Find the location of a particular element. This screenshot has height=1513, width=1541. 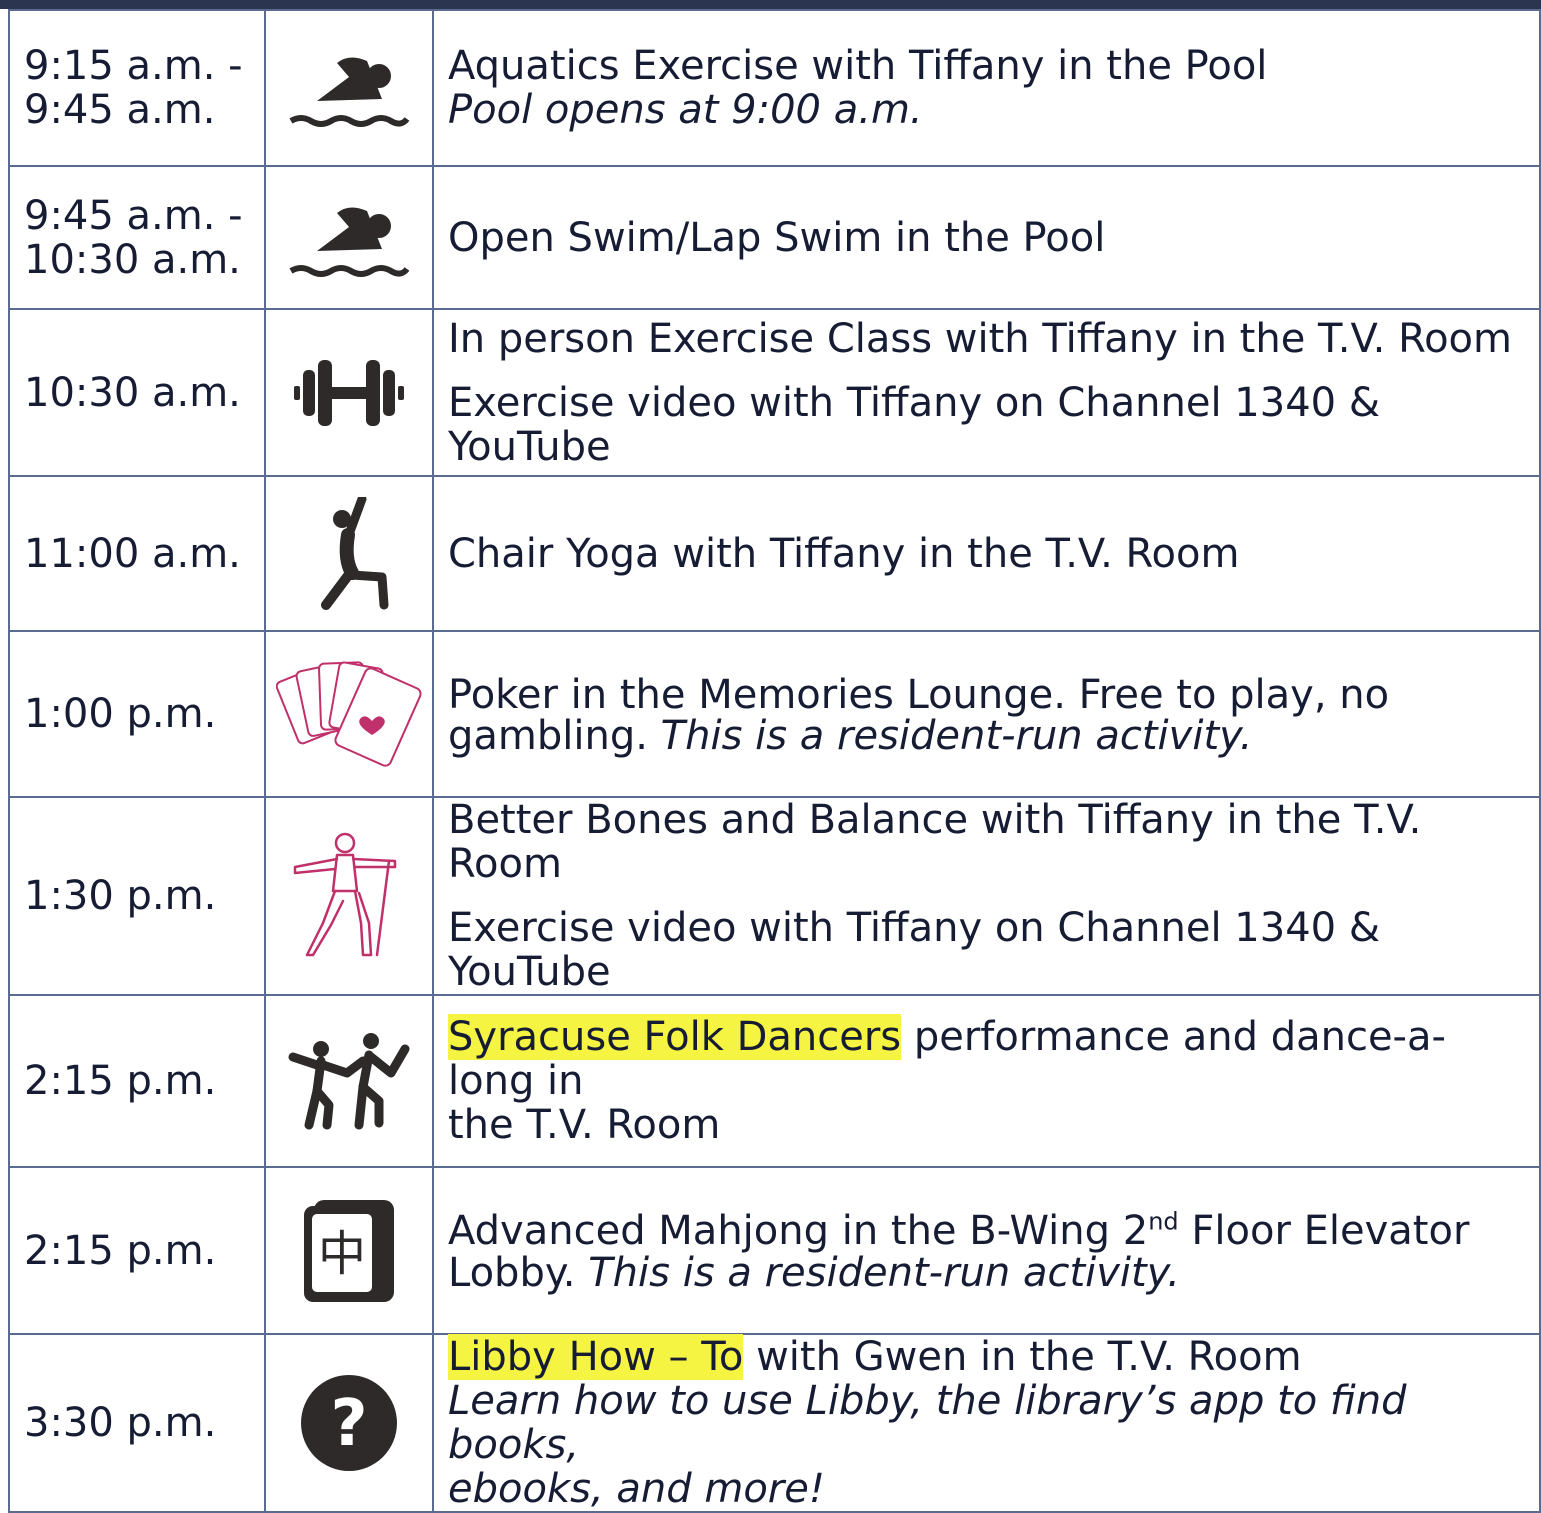

time-end: 9:45 a.m. is located at coordinates (120, 110).